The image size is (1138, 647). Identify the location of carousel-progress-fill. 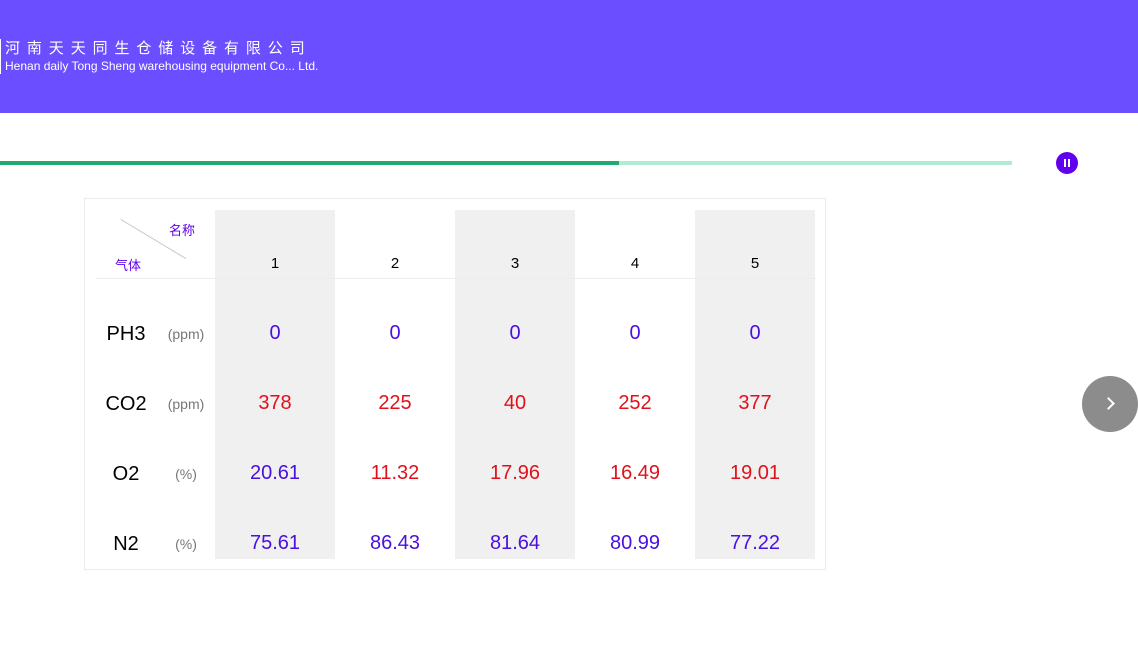
(310, 163).